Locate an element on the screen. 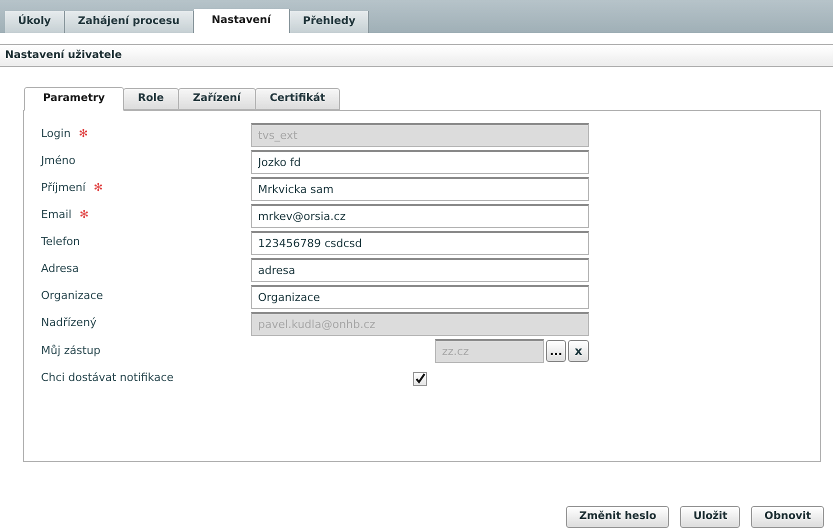  action-button: Uložit is located at coordinates (710, 517).